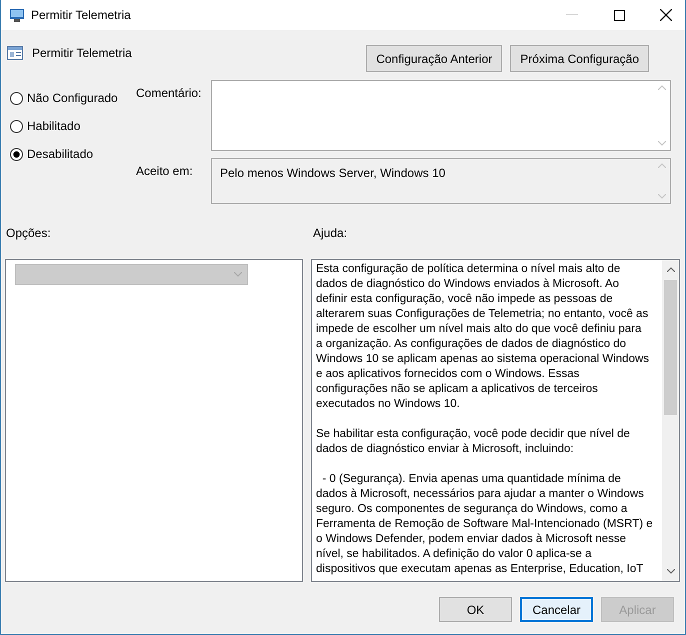 This screenshot has height=635, width=686. Describe the element at coordinates (579, 58) in the screenshot. I see `nav-button: Próxima Configuração` at that location.